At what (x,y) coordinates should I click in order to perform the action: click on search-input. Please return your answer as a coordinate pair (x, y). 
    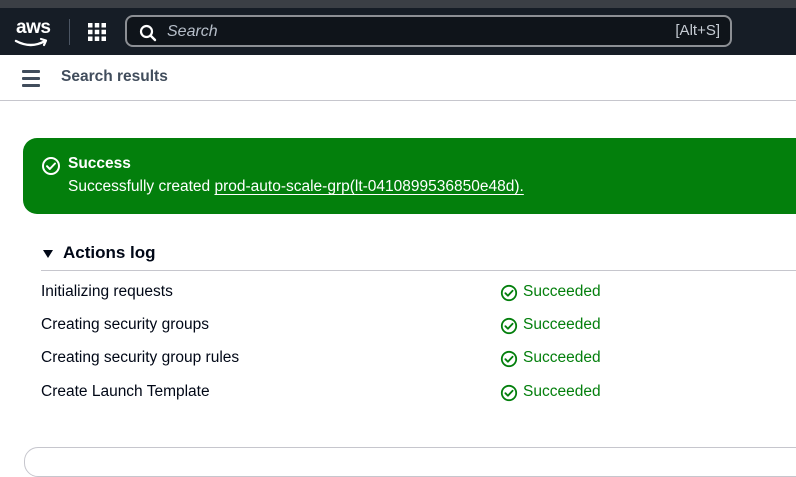
    Looking at the image, I should click on (407, 32).